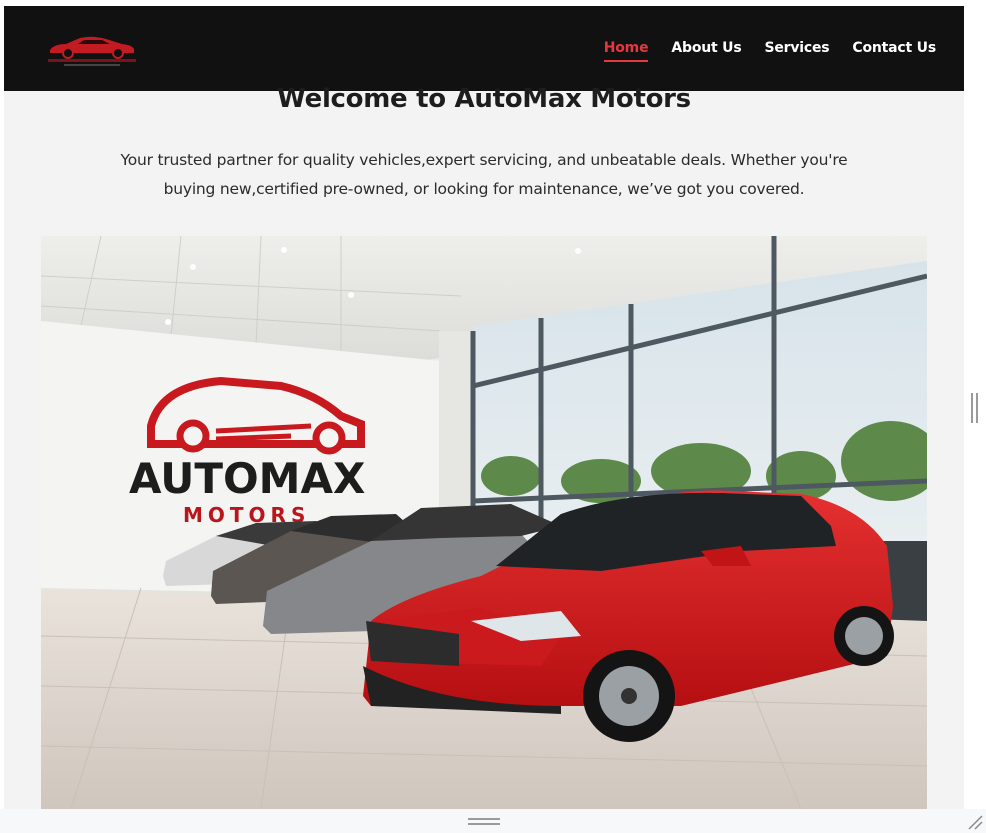  What do you see at coordinates (894, 48) in the screenshot?
I see `nav-link-contact-us: Contact Us` at bounding box center [894, 48].